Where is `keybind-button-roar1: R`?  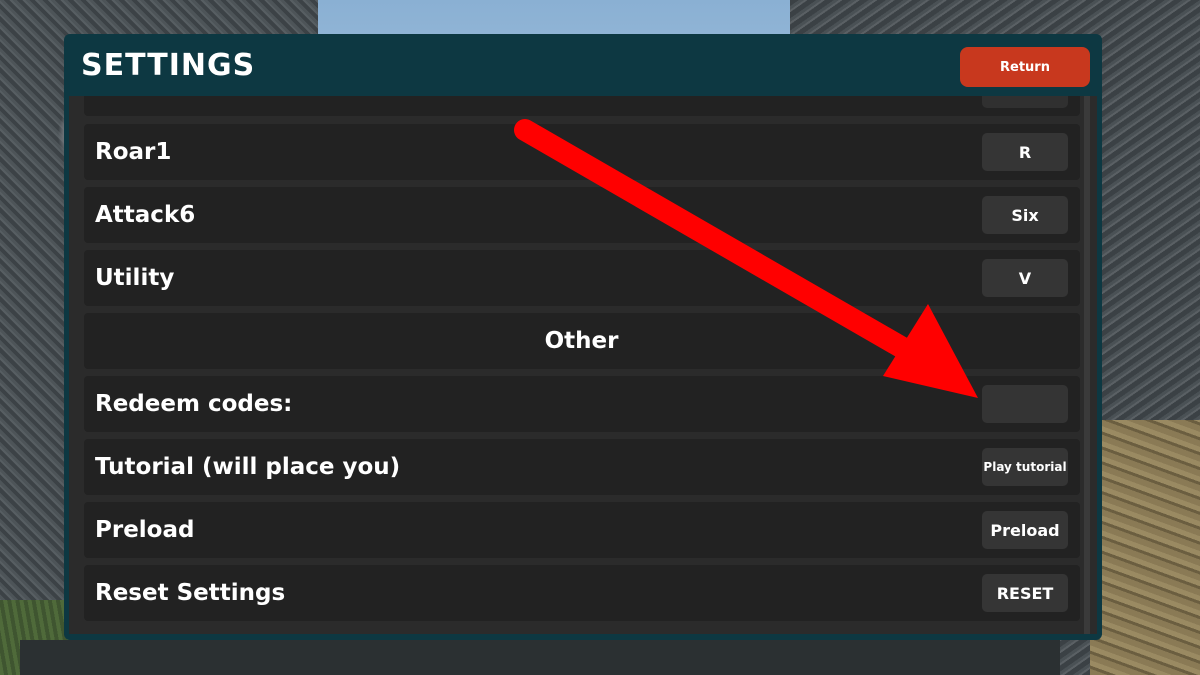 keybind-button-roar1: R is located at coordinates (1025, 152).